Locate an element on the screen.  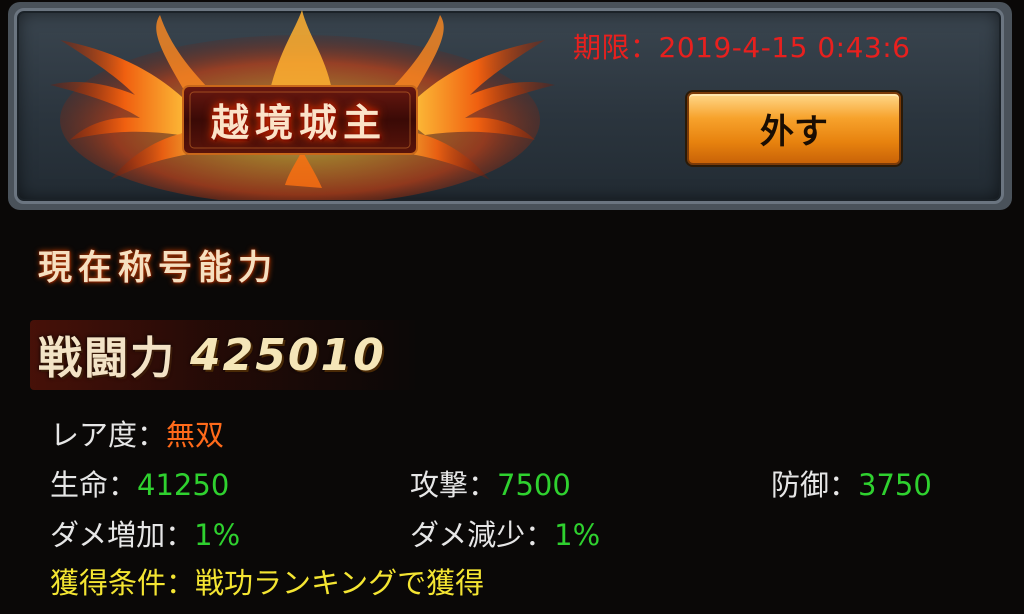
stat-hp: 生命：41250 is located at coordinates (139, 483).